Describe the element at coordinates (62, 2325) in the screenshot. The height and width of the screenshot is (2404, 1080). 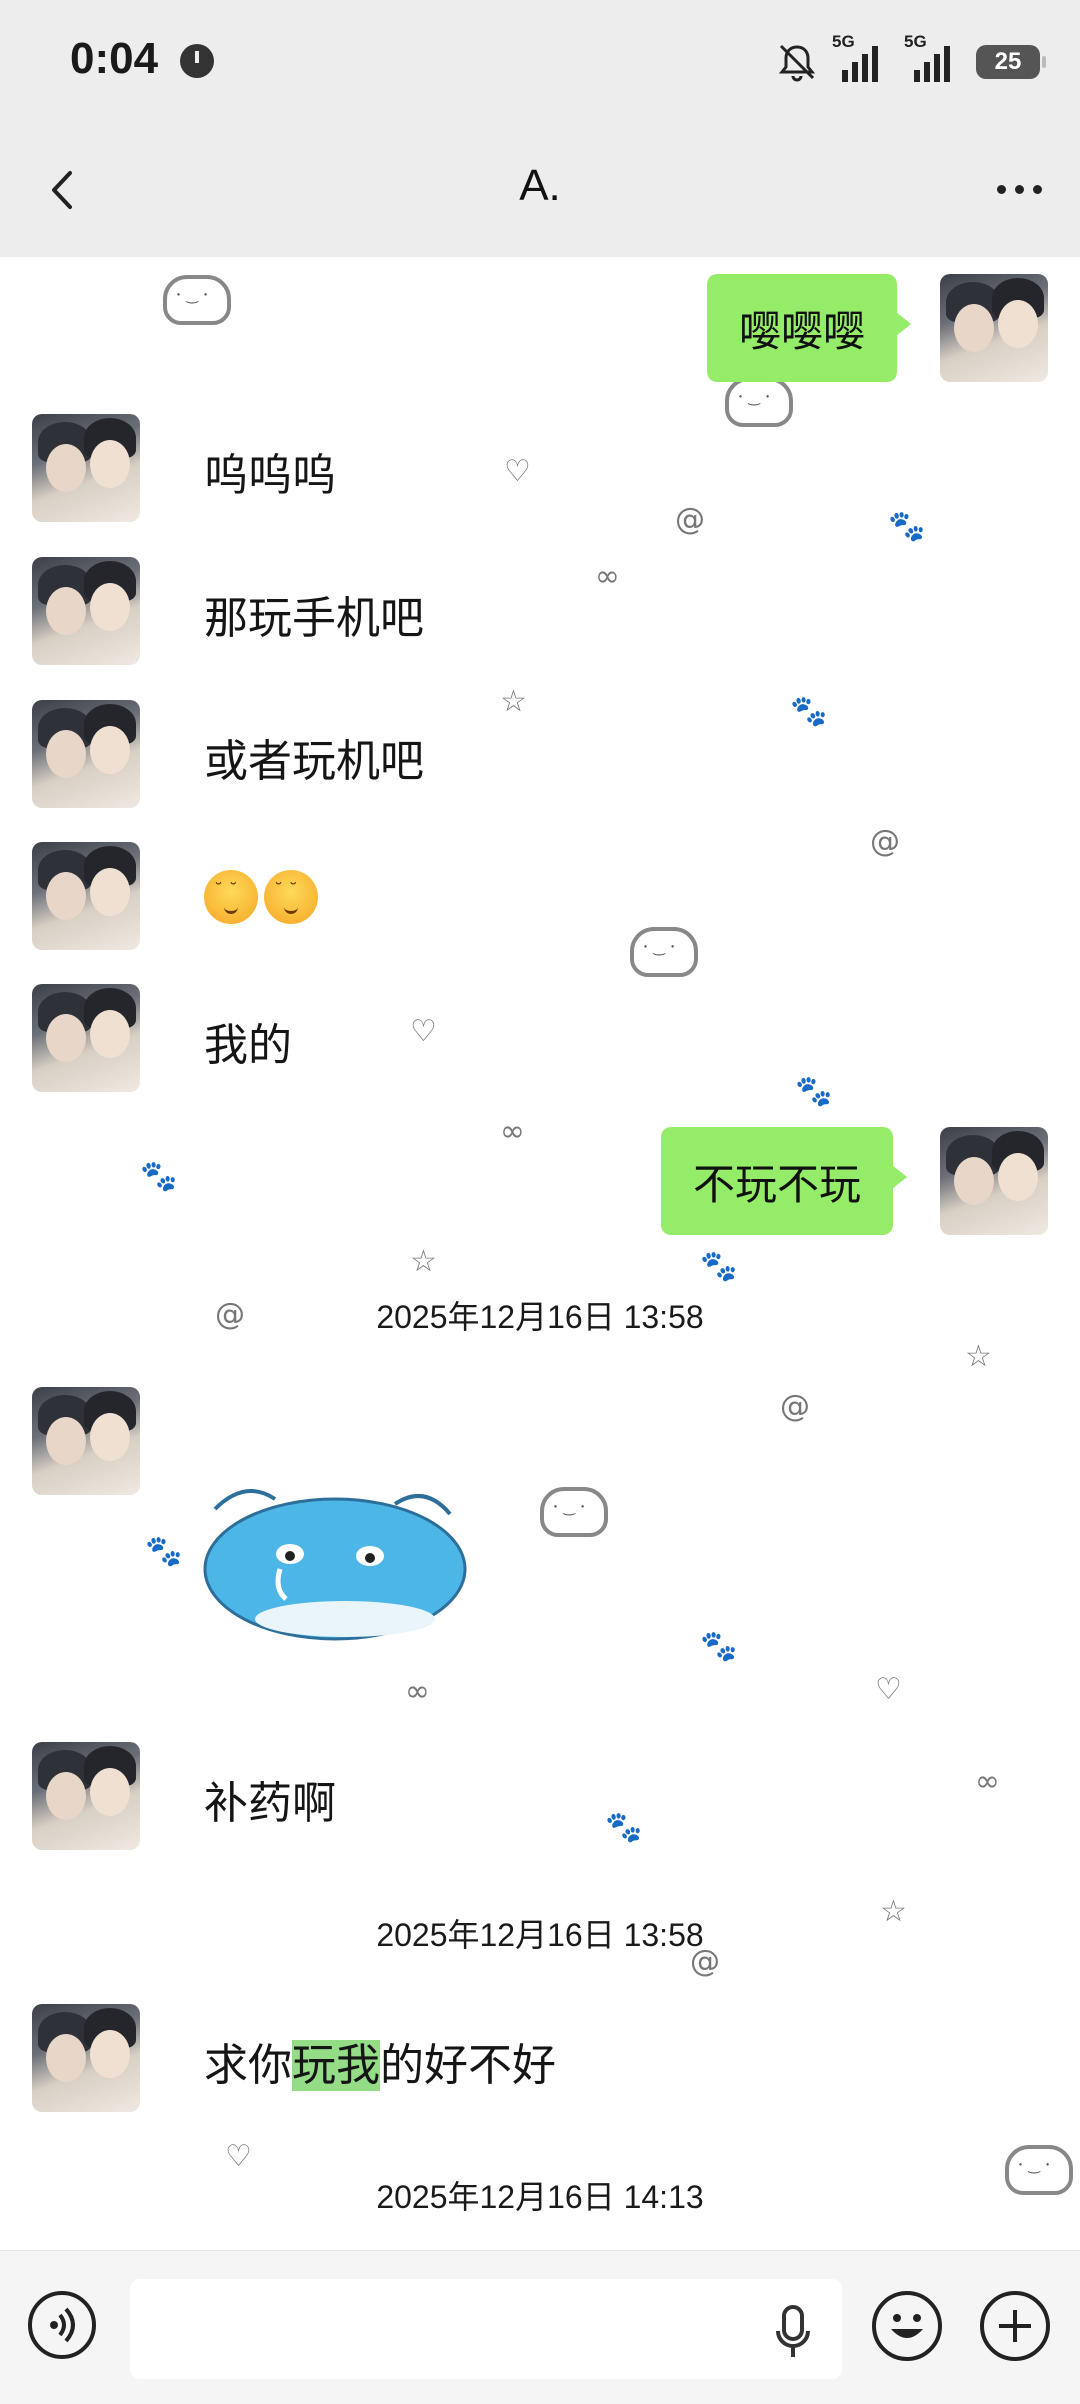
I see `voice-icon` at that location.